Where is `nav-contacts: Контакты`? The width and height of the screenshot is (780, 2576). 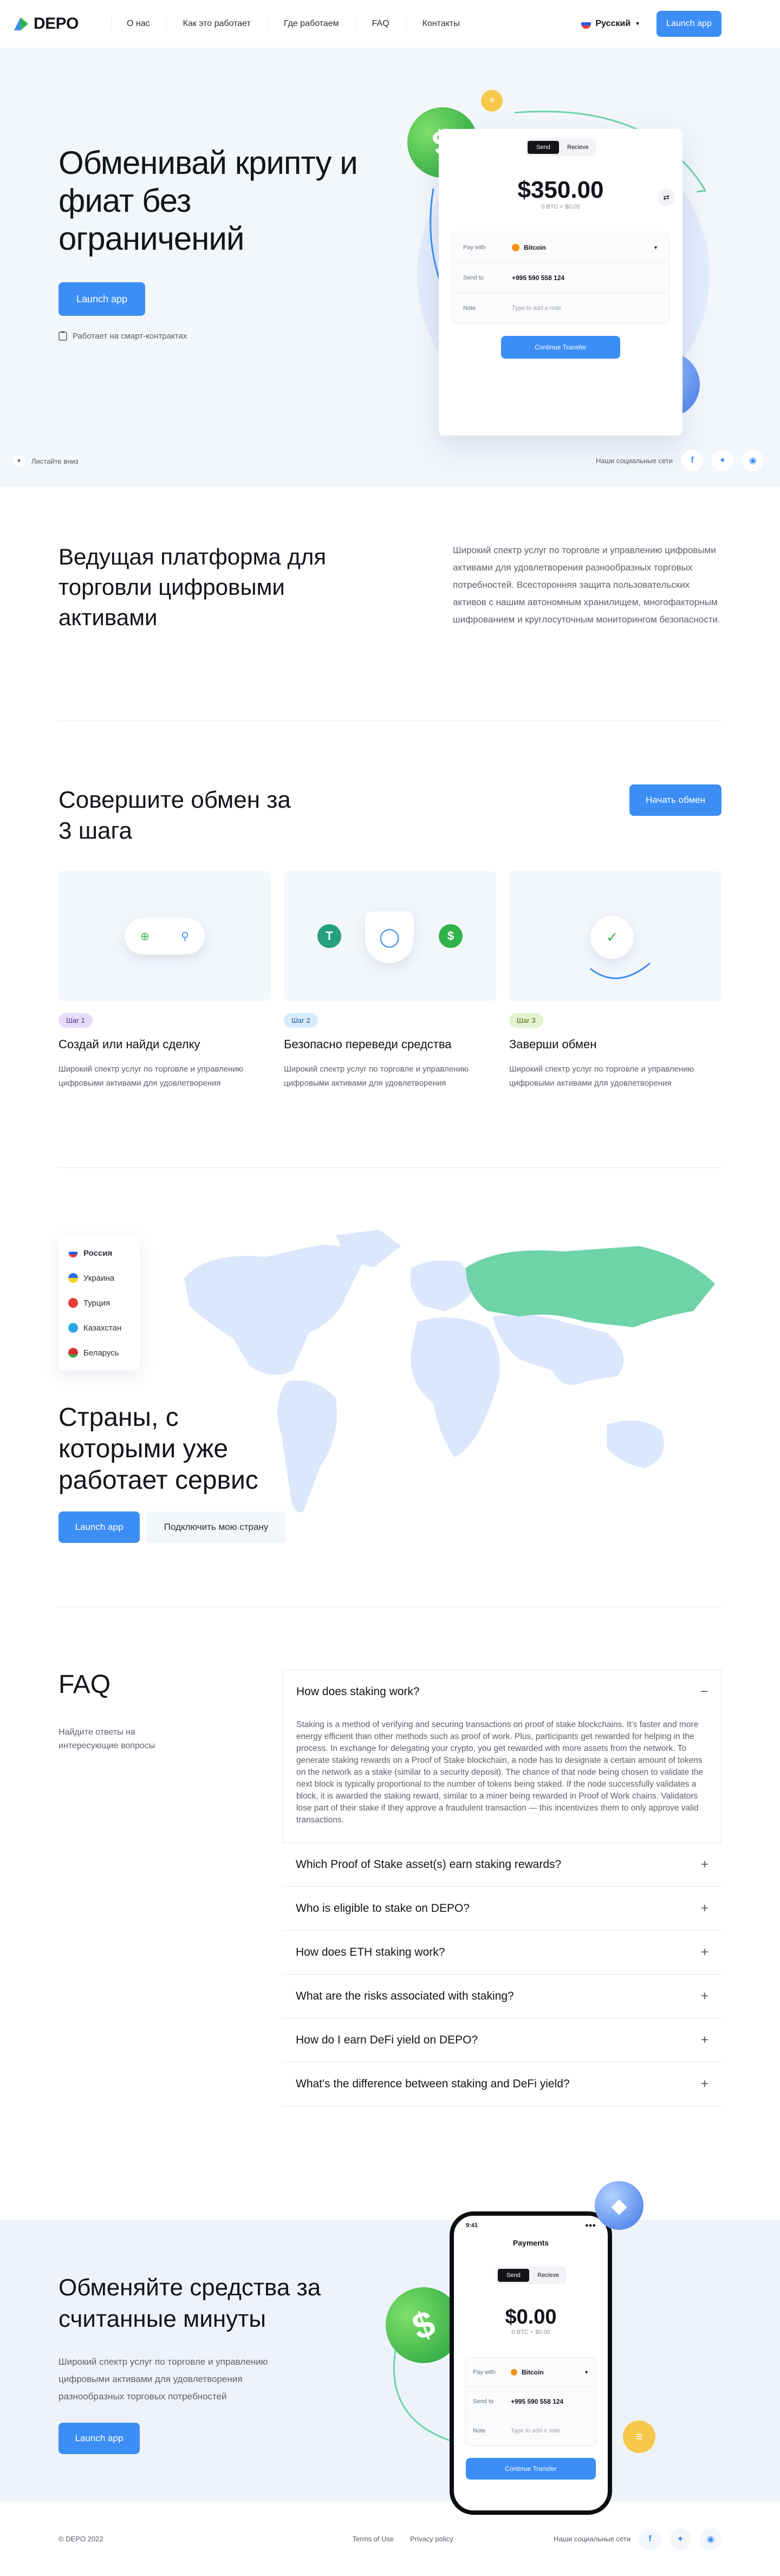 nav-contacts: Контакты is located at coordinates (449, 24).